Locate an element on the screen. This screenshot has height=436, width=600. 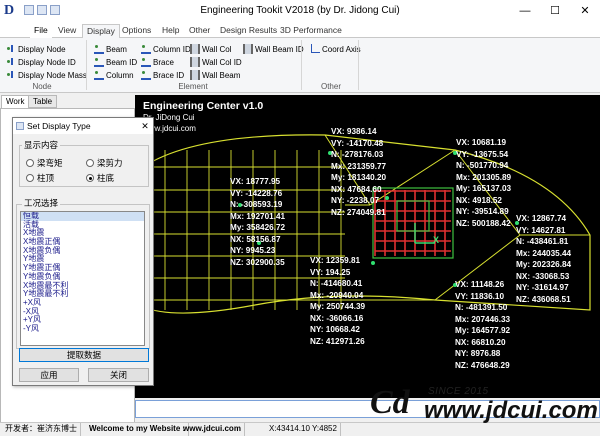
tab-file: File is located at coordinates (41, 31).